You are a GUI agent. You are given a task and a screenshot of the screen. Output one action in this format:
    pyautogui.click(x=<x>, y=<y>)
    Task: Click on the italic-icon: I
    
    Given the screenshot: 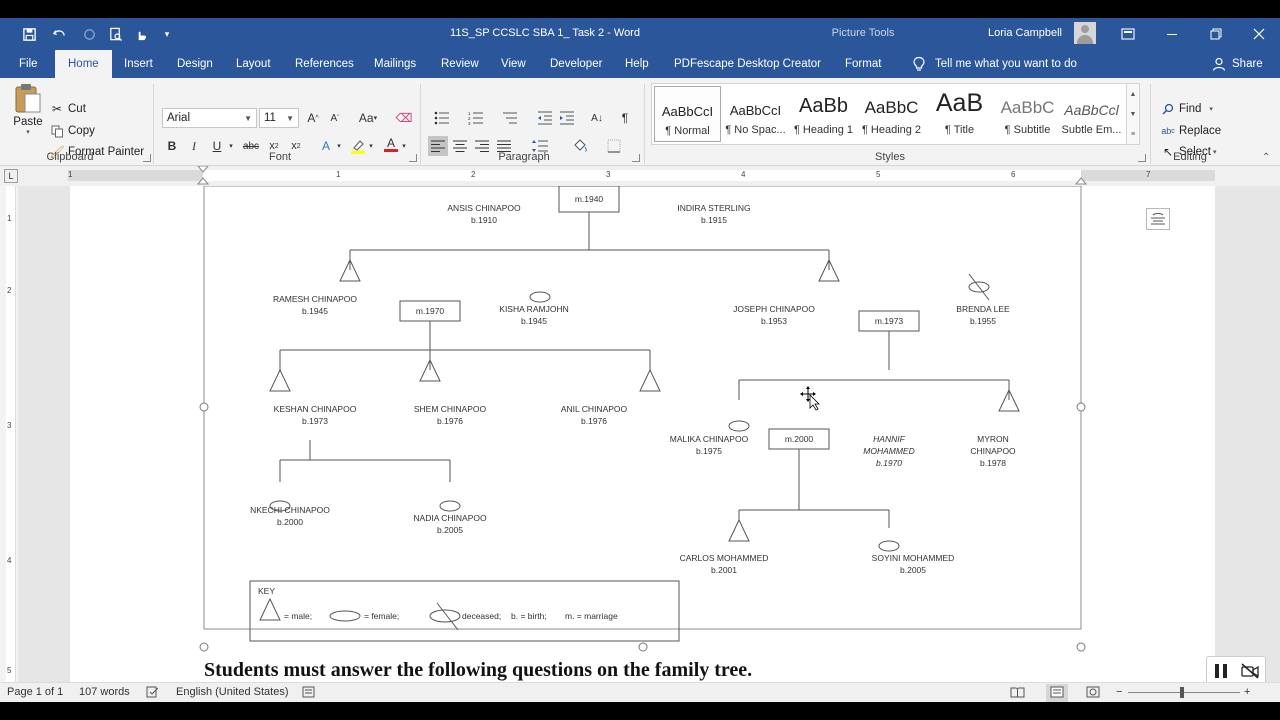 What is the action you would take?
    pyautogui.click(x=194, y=146)
    